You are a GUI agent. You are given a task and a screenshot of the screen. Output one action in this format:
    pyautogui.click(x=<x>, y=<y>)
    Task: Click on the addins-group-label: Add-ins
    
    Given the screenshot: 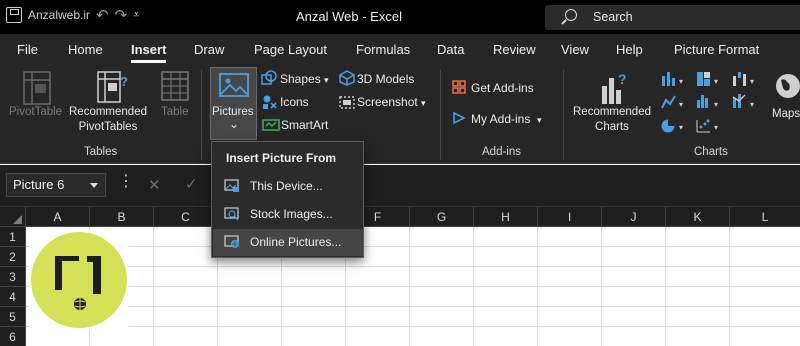 What is the action you would take?
    pyautogui.click(x=501, y=152)
    